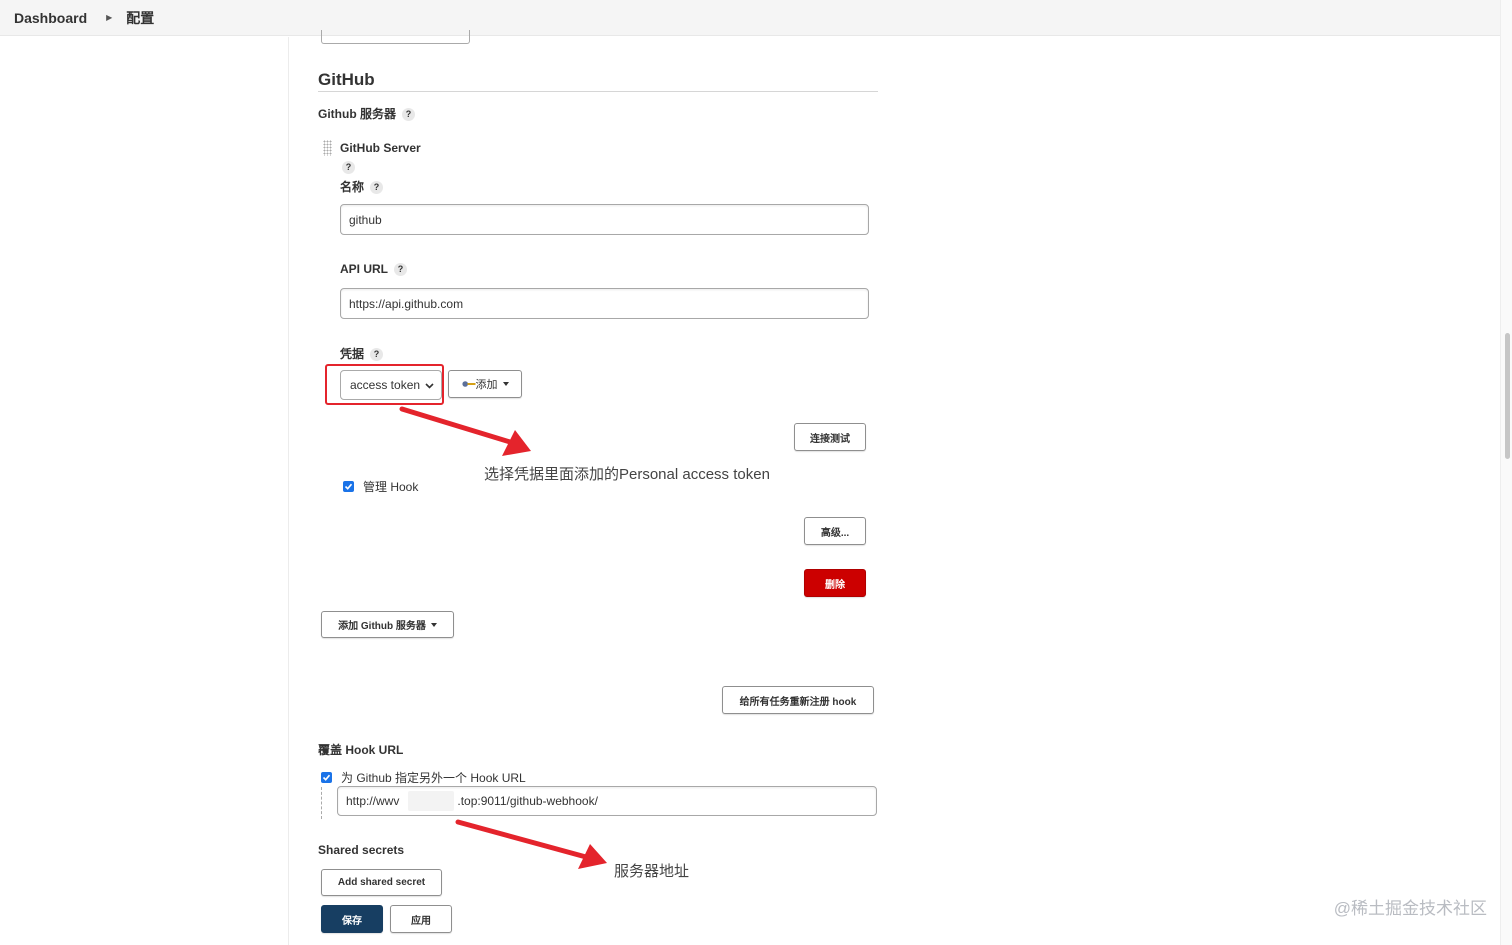 The width and height of the screenshot is (1512, 945). I want to click on server-name-input, so click(604, 219).